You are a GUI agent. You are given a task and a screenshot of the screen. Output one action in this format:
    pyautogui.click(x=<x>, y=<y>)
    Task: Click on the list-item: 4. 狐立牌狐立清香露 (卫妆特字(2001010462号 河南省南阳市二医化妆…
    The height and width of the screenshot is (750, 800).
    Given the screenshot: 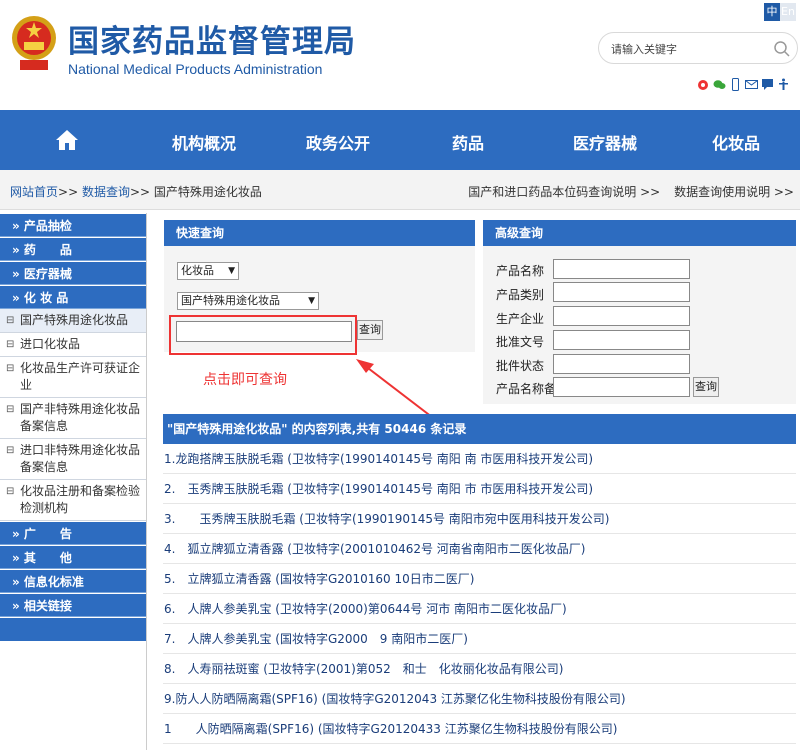 What is the action you would take?
    pyautogui.click(x=479, y=549)
    